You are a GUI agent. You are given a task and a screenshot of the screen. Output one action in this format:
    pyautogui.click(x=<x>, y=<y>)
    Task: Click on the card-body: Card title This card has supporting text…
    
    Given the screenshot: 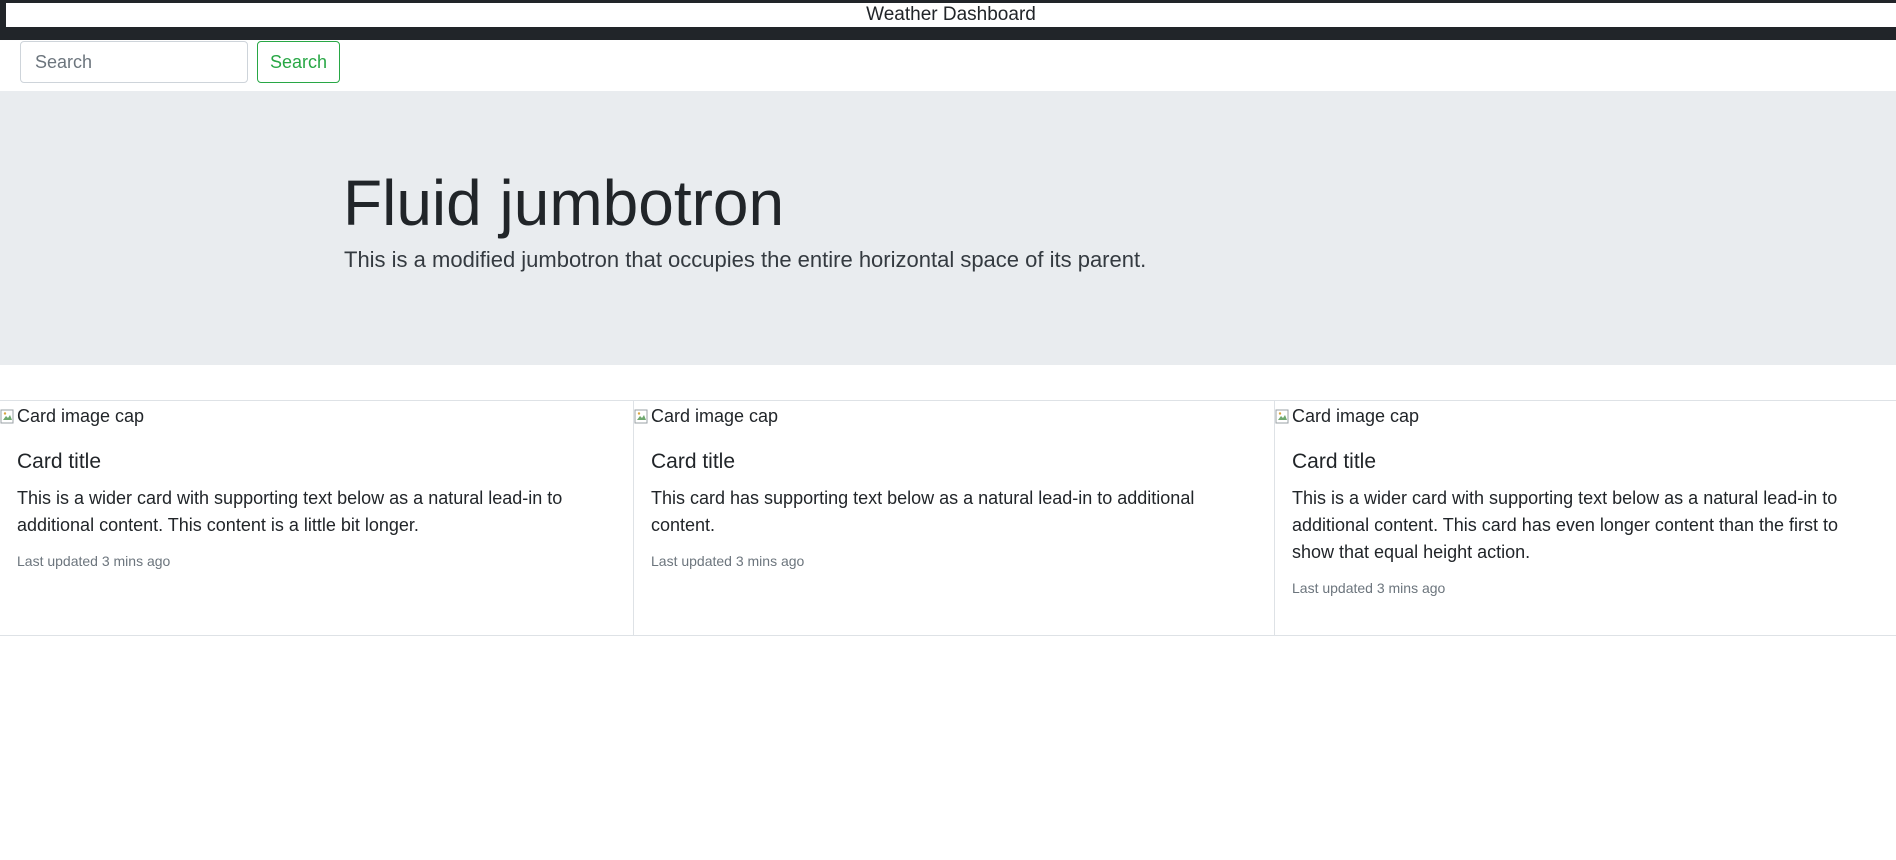 What is the action you would take?
    pyautogui.click(x=955, y=509)
    